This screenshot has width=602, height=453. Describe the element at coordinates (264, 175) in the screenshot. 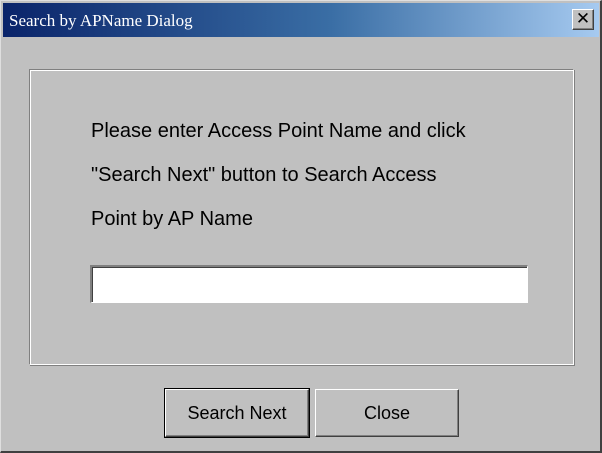

I see `instruction-line-2: "Search Next" button to Search Access` at that location.